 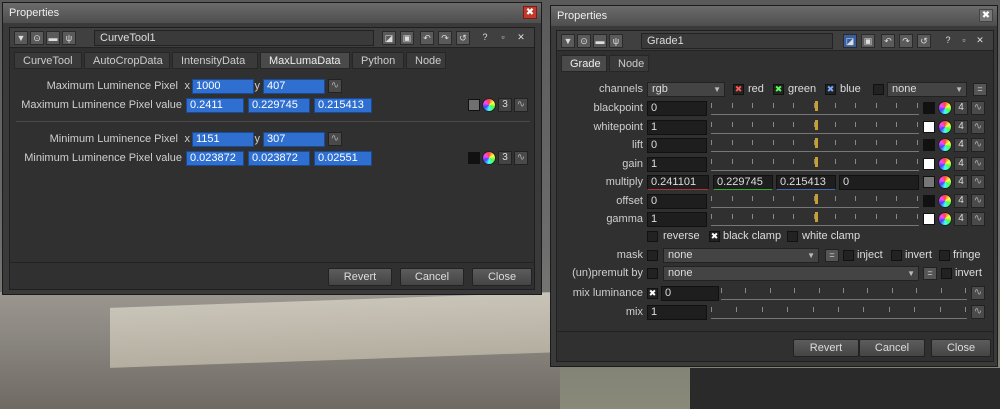 I want to click on blue-checkbox: ✖, so click(x=830, y=89).